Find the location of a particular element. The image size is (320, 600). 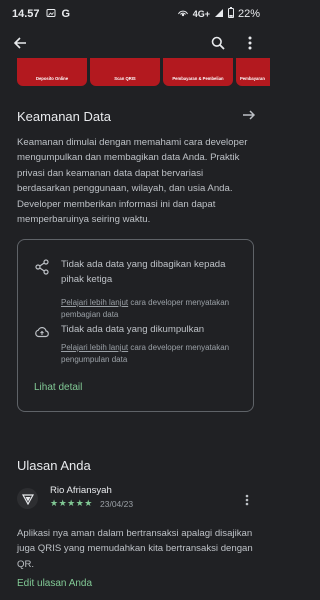

share-icon is located at coordinates (42, 267).